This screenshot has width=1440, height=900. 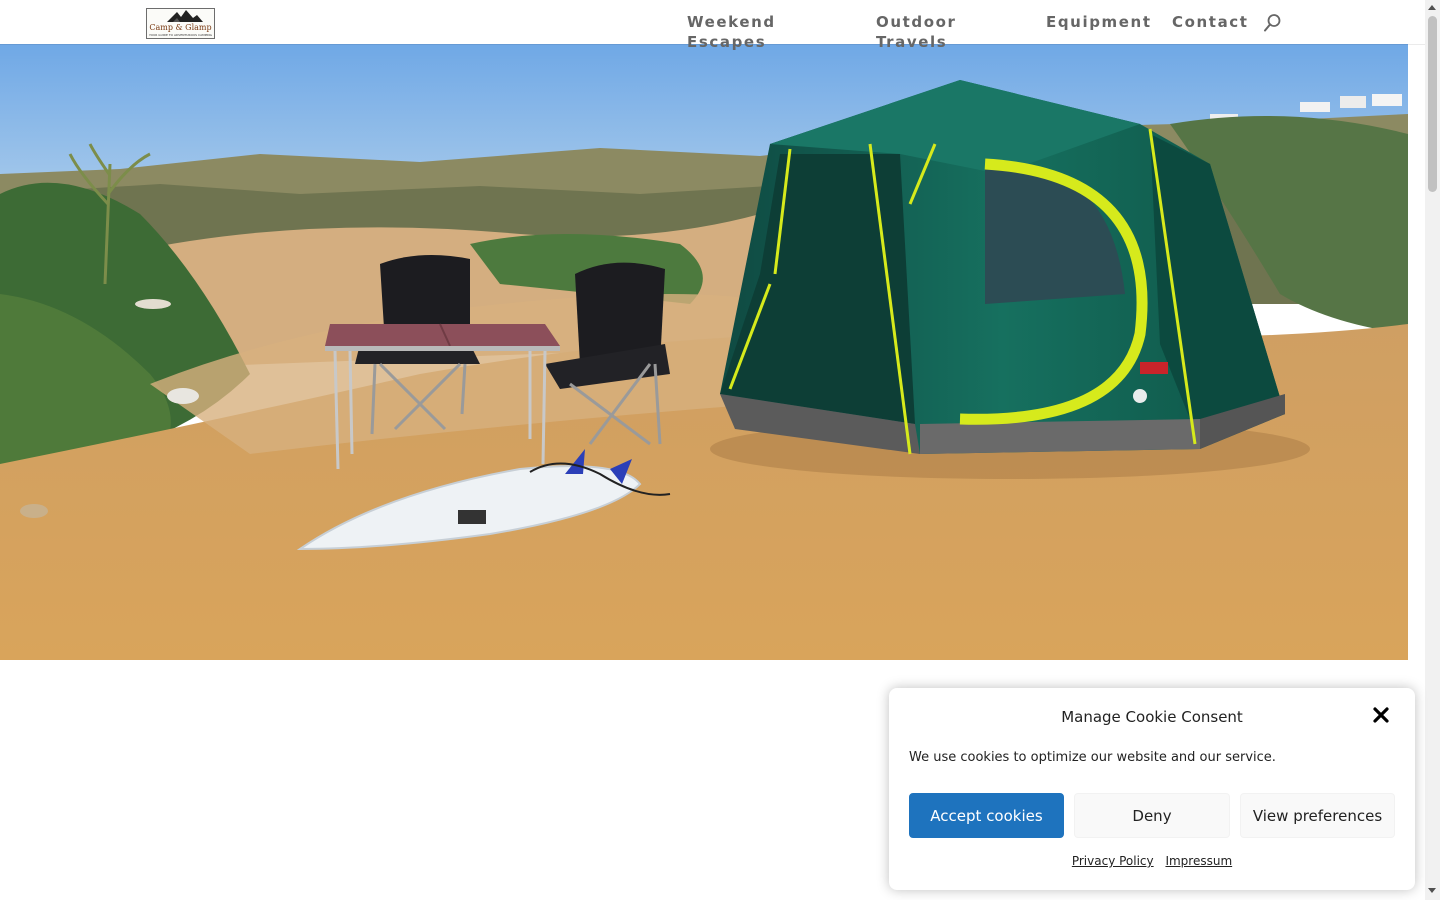 I want to click on deny-button: Deny, so click(x=1152, y=815).